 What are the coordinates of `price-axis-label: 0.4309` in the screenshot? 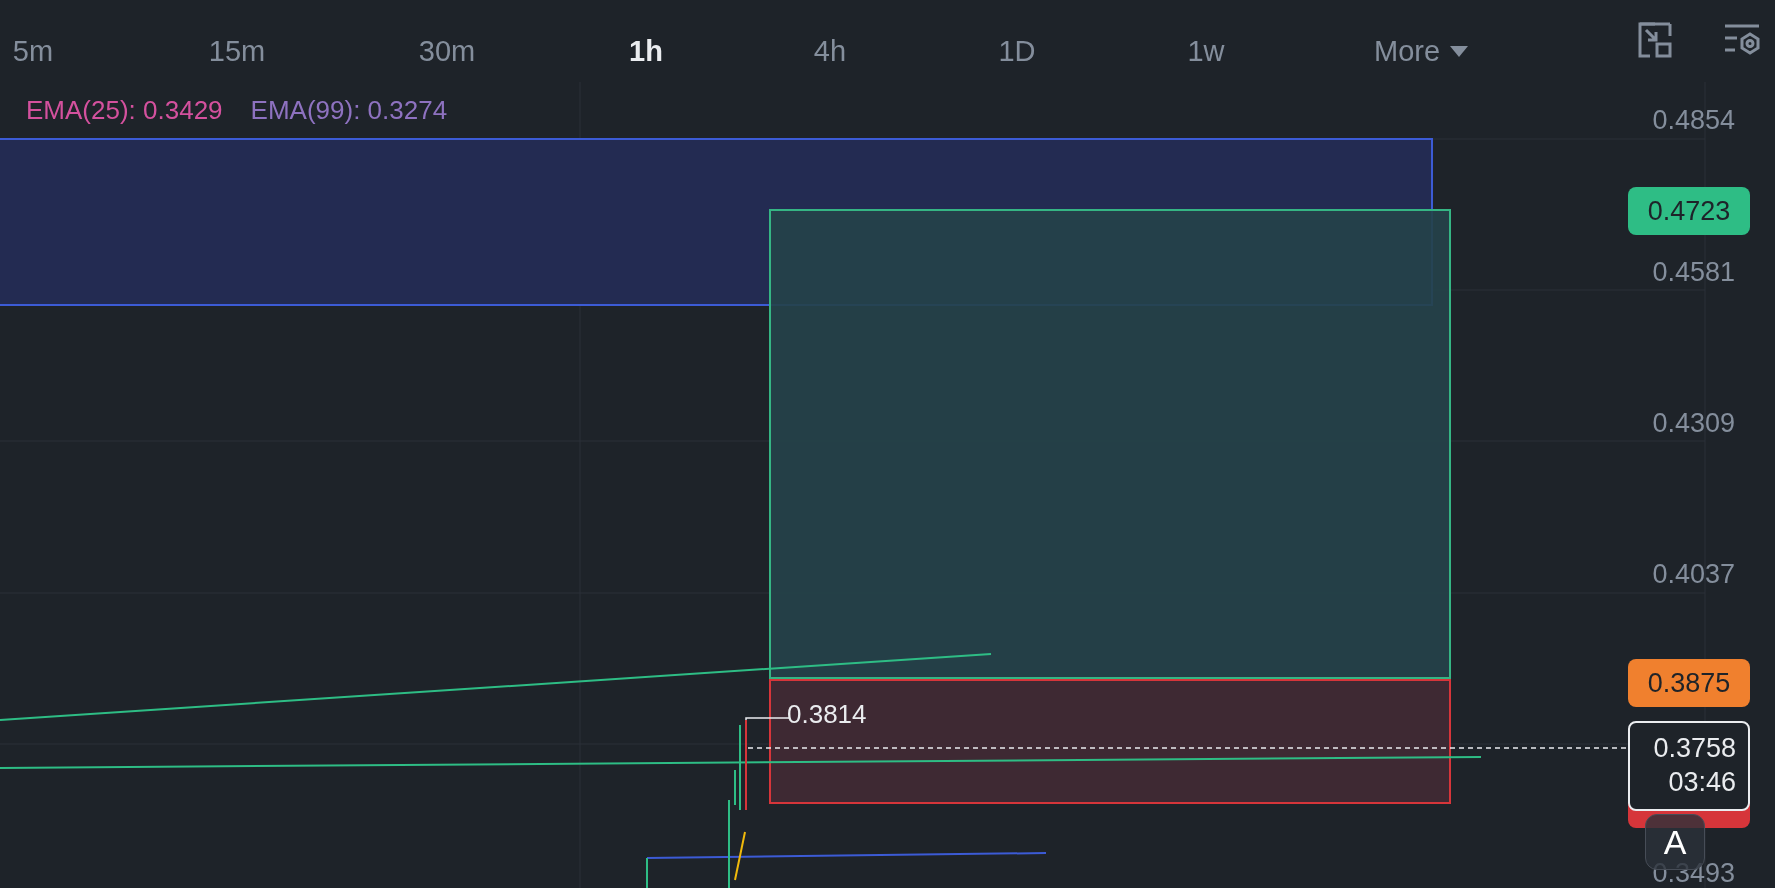 It's located at (1693, 423).